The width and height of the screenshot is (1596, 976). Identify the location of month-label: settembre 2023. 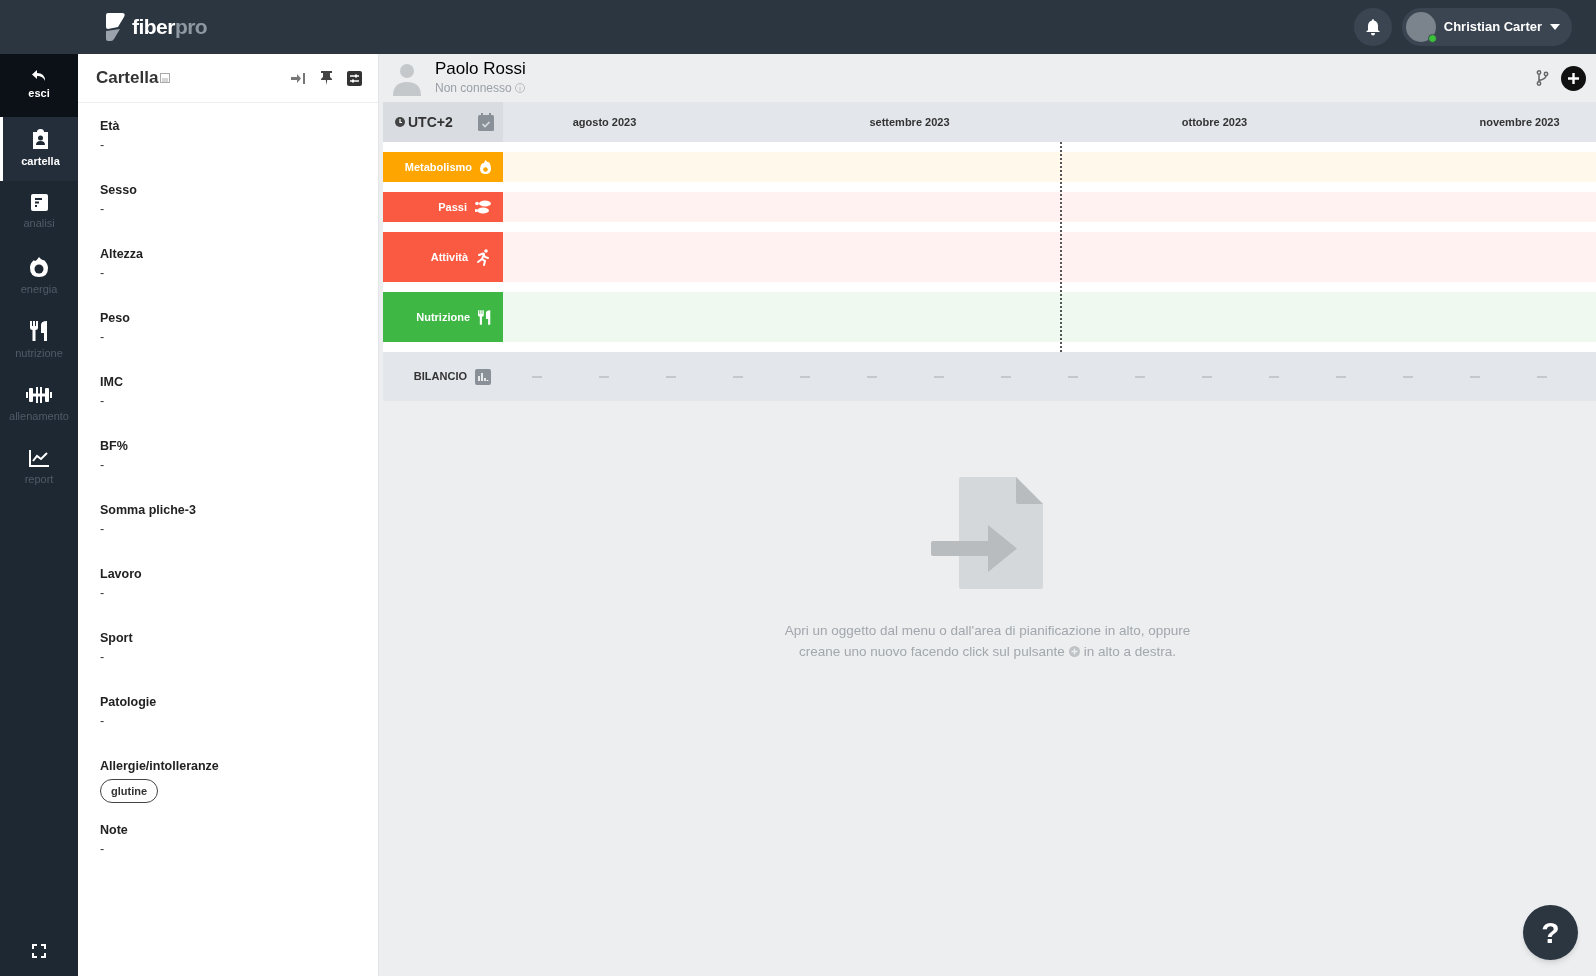
(909, 122).